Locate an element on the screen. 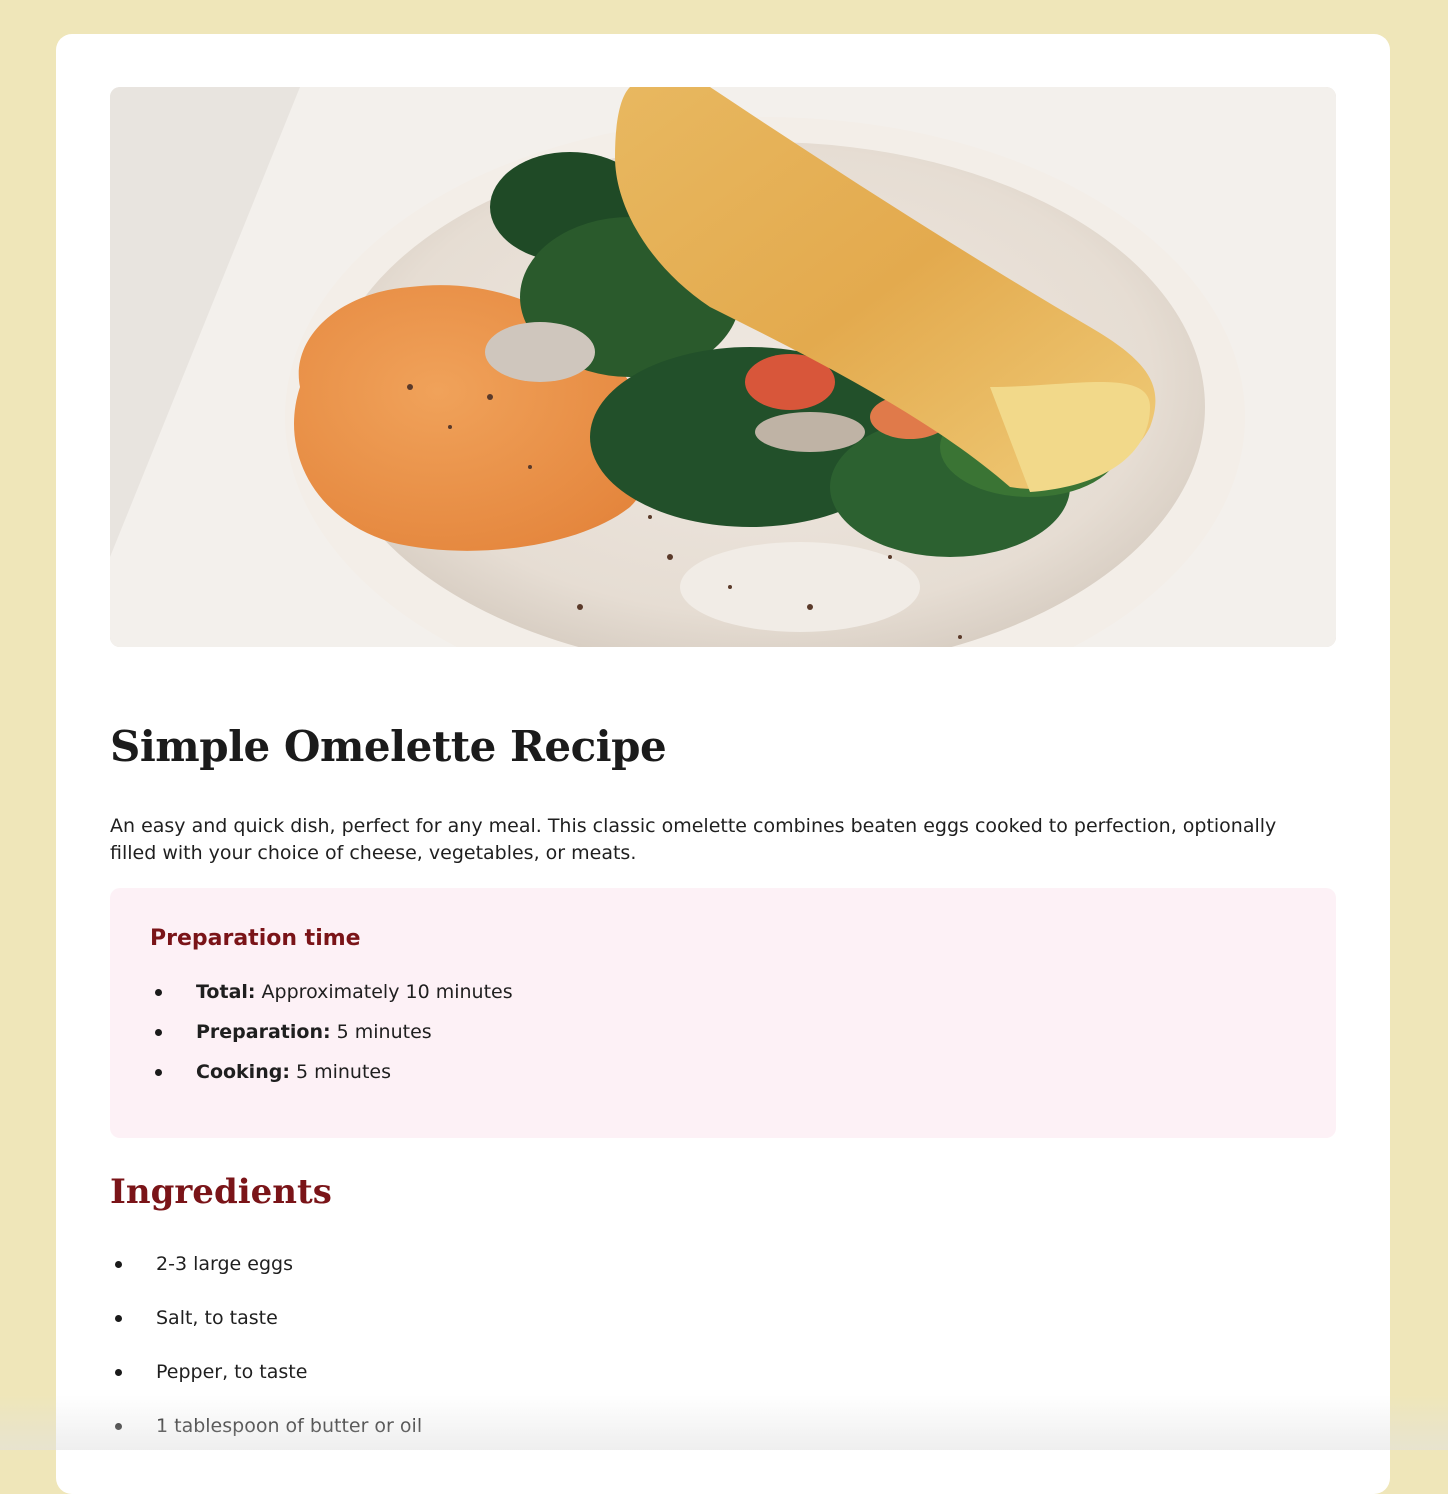  prep-item-label: Preparation: is located at coordinates (263, 1032).